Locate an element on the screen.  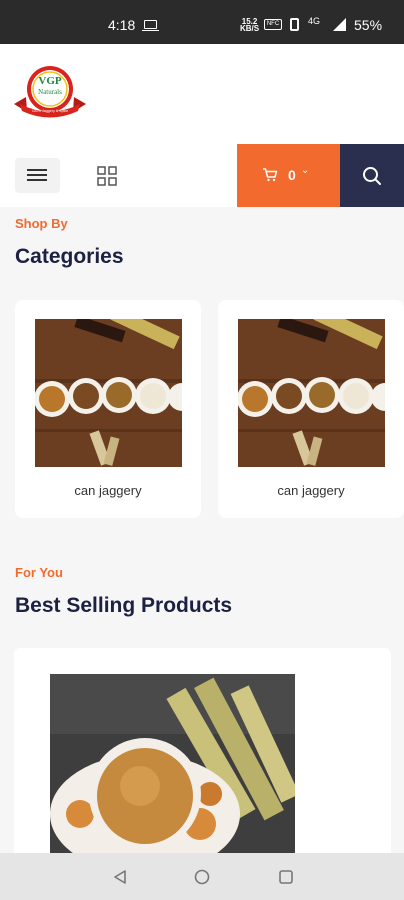
vgp-naturals-logo: VGP Naturals 100% Jaggery & Spice is located at coordinates (50, 94).